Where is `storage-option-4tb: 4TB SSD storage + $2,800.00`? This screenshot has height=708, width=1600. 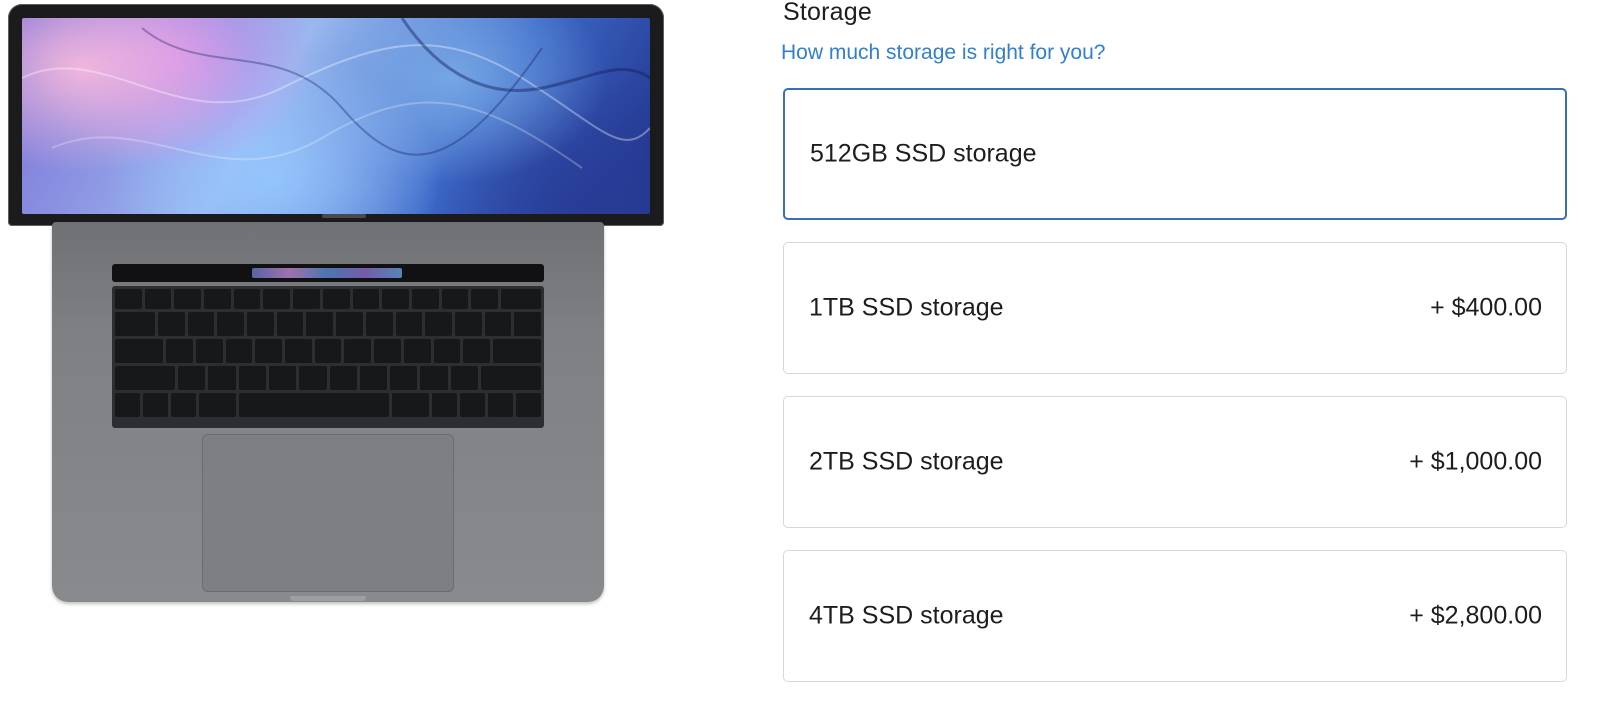 storage-option-4tb: 4TB SSD storage + $2,800.00 is located at coordinates (1175, 616).